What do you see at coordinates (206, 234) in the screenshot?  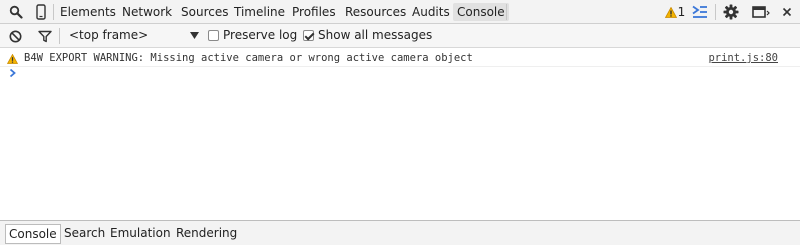 I see `drawer-tab-rendering: Rendering` at bounding box center [206, 234].